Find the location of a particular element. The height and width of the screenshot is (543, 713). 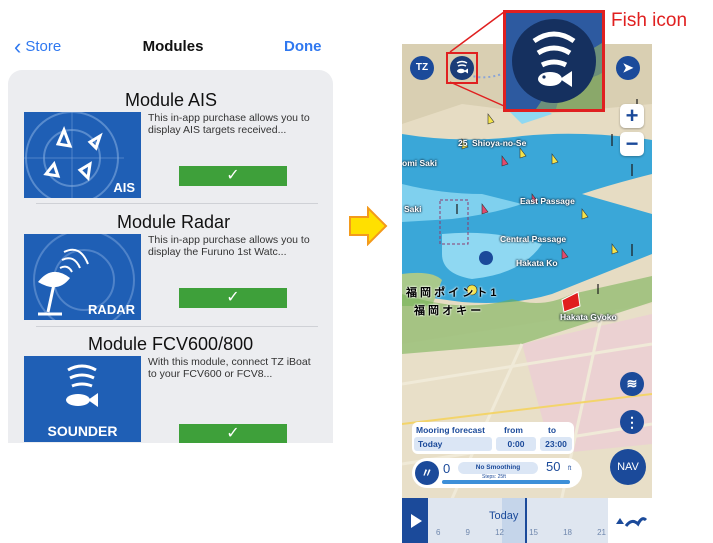

smoothing-slider is located at coordinates (506, 482).